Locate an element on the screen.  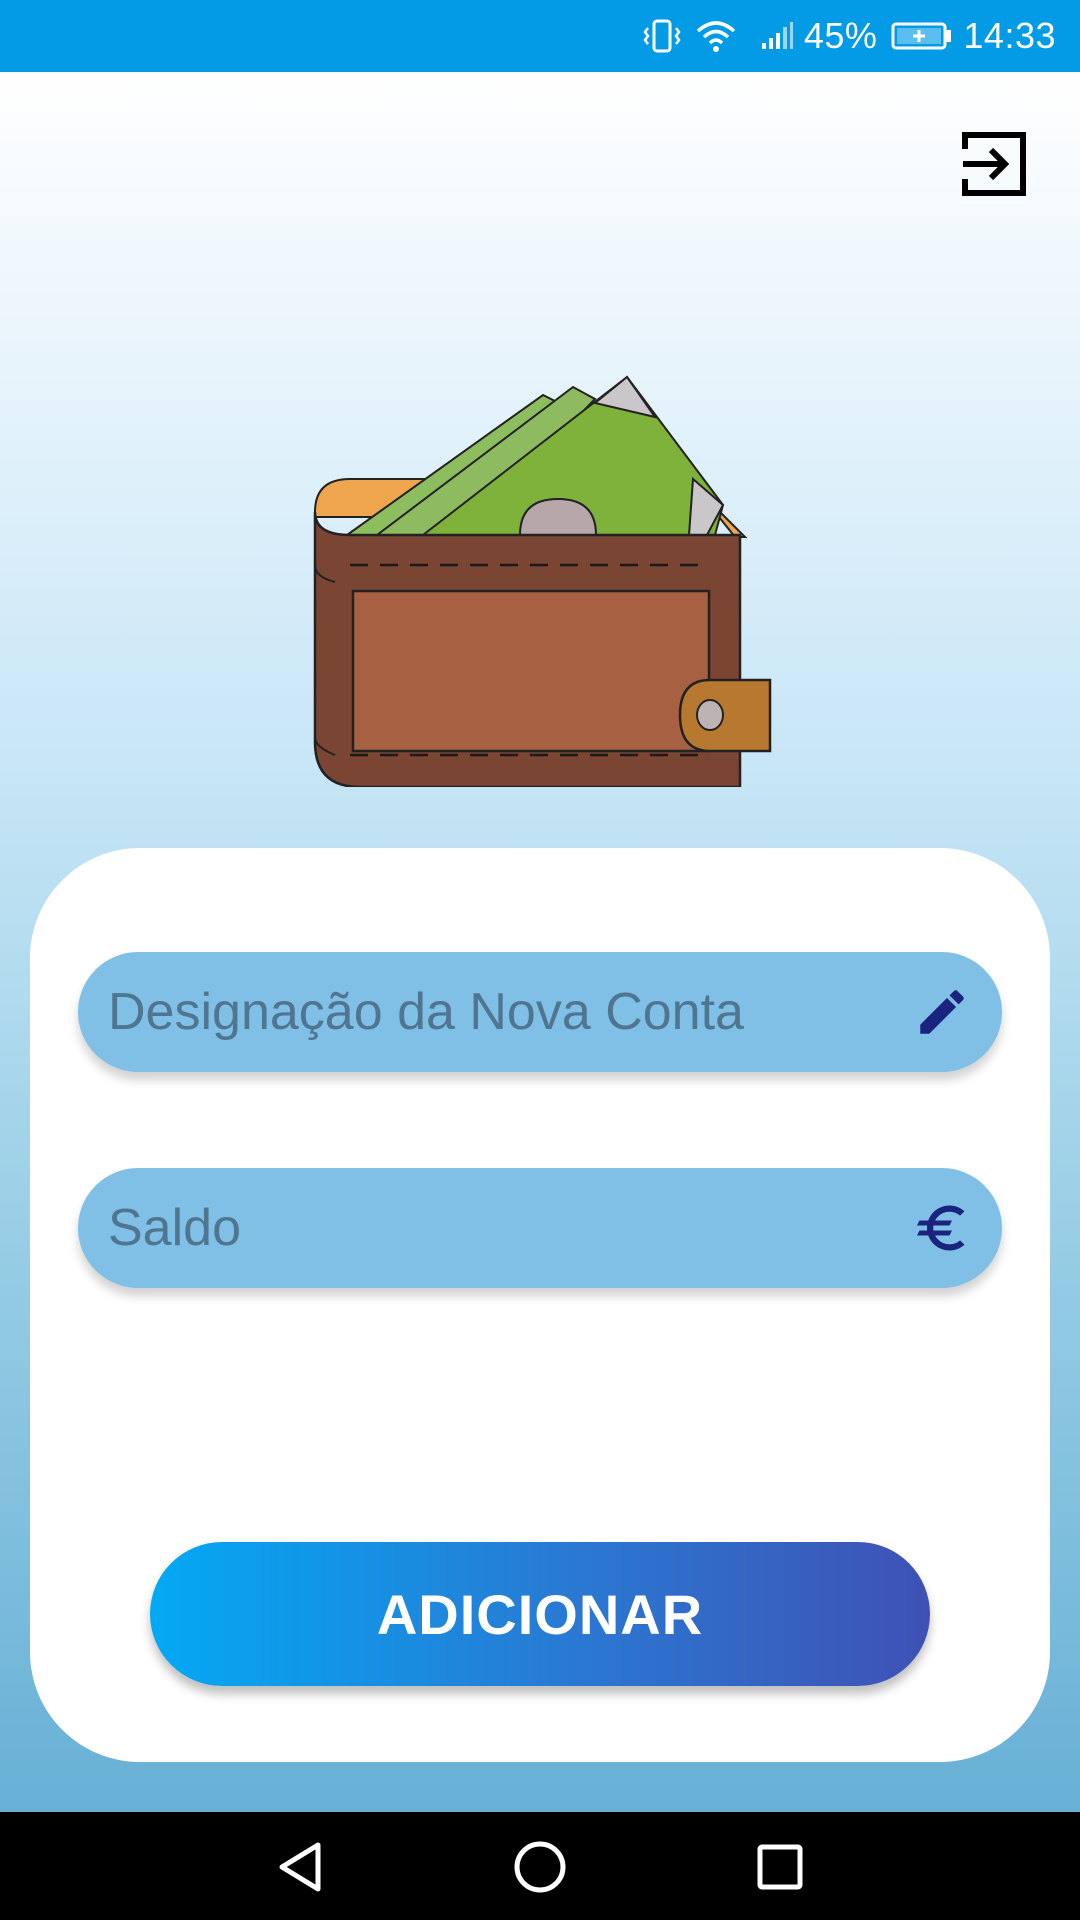
account-name-field: Designação da Nova Conta is located at coordinates (540, 1012).